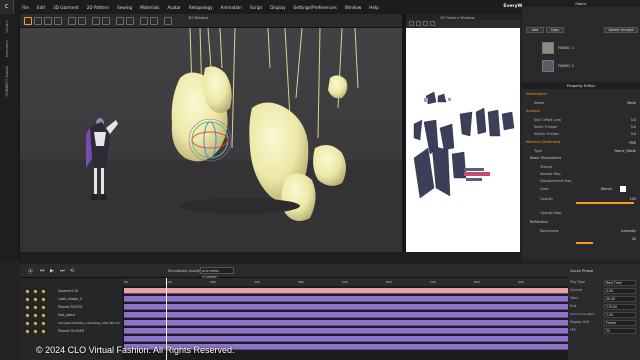  Describe the element at coordinates (30, 271) in the screenshot. I see `record-icon: ⦿` at that location.